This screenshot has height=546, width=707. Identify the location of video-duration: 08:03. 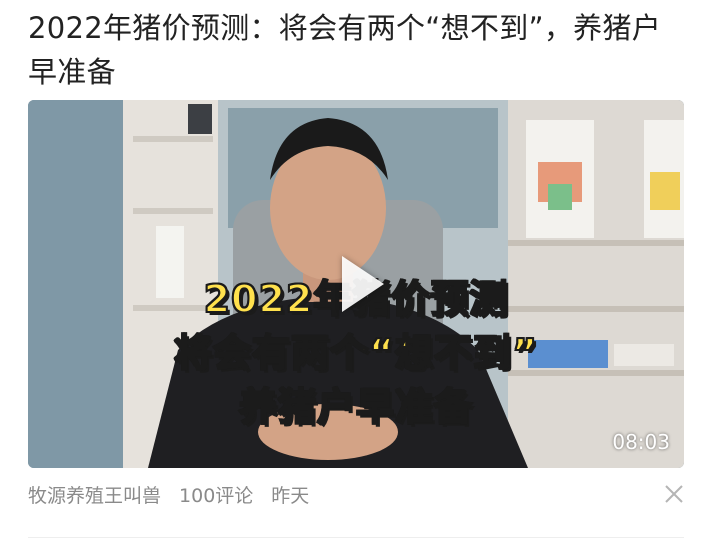
(641, 442).